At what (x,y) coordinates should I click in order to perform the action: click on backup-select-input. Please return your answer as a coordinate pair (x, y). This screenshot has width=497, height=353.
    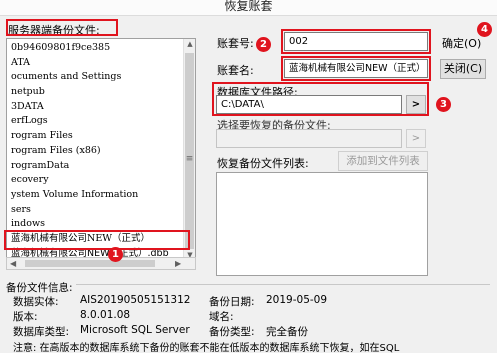
    Looking at the image, I should click on (309, 138).